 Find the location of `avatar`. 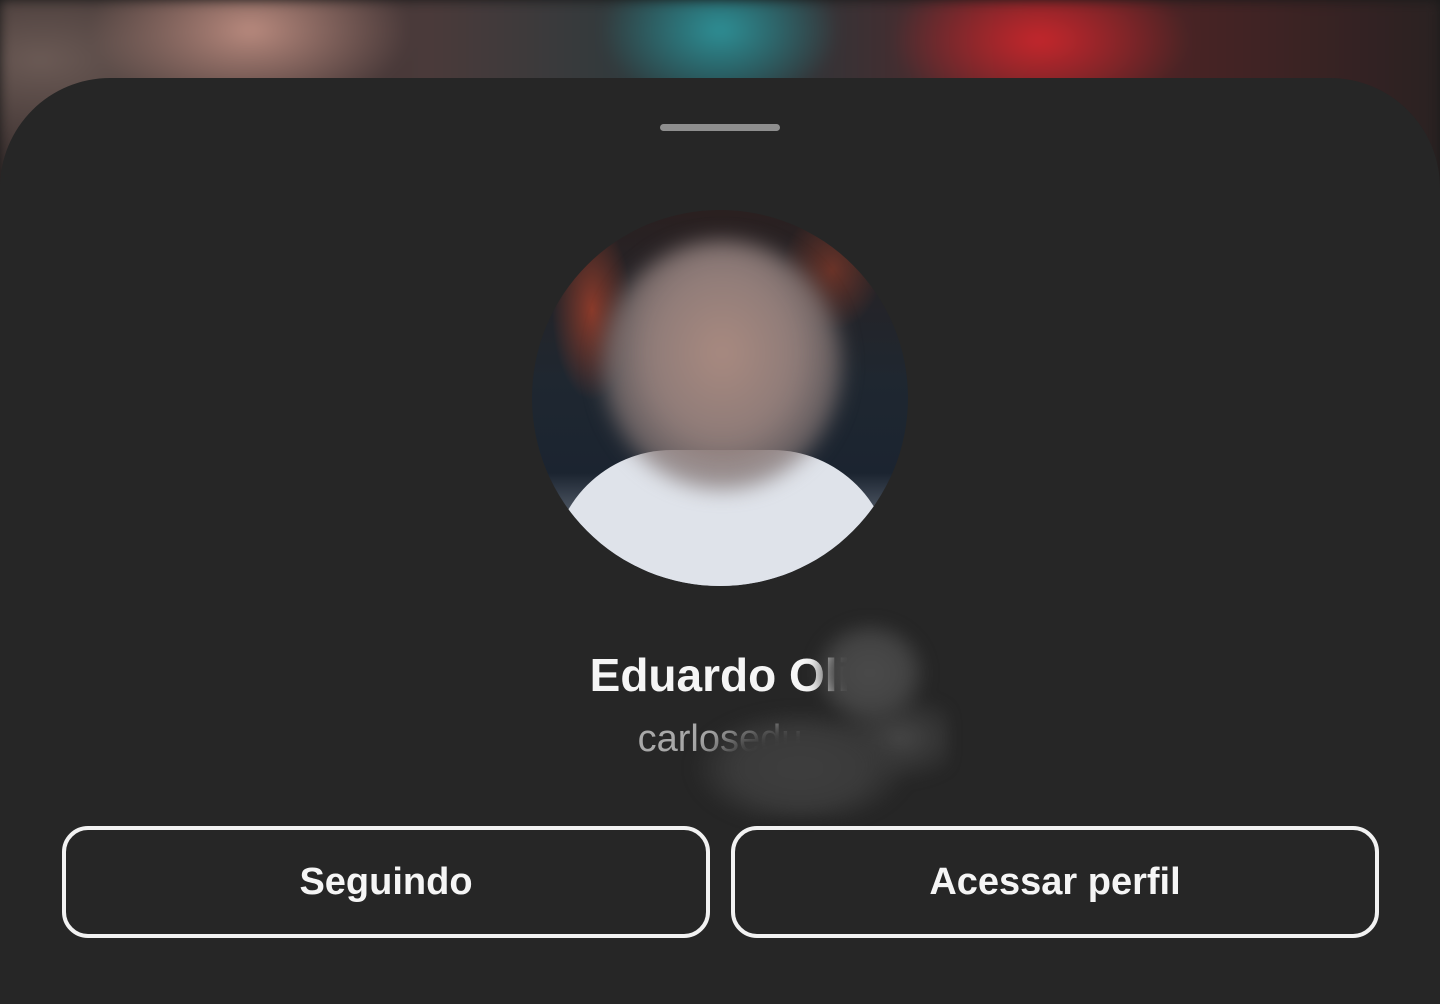

avatar is located at coordinates (720, 398).